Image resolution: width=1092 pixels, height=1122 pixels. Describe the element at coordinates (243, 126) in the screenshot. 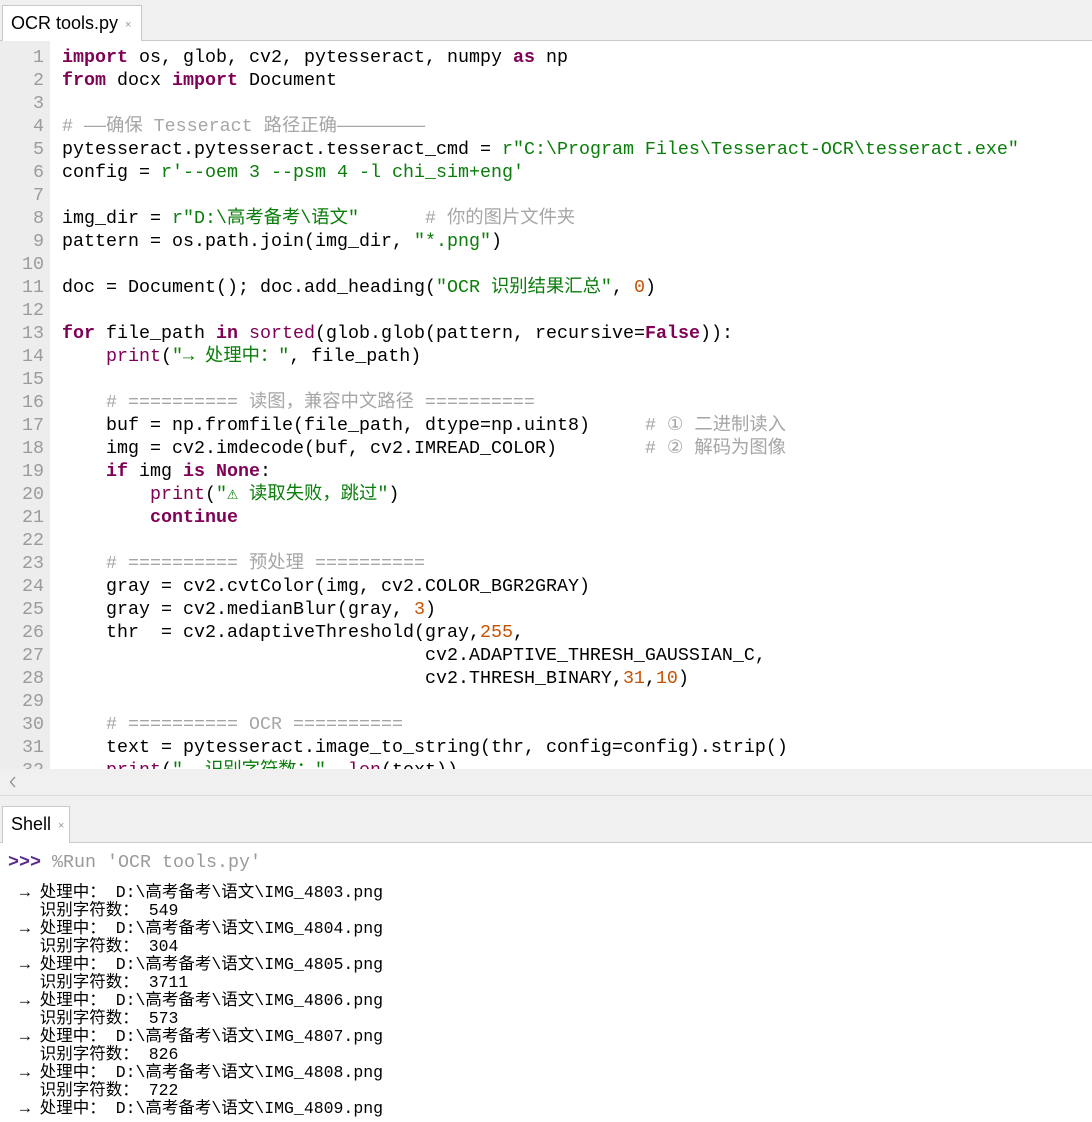

I see `code-text: # ——确保 Tesseract 路径正确————————` at that location.